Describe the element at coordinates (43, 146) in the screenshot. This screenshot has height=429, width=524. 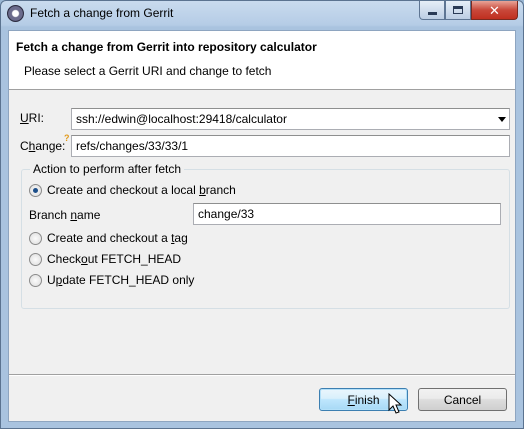
I see `change-label: Change:` at that location.